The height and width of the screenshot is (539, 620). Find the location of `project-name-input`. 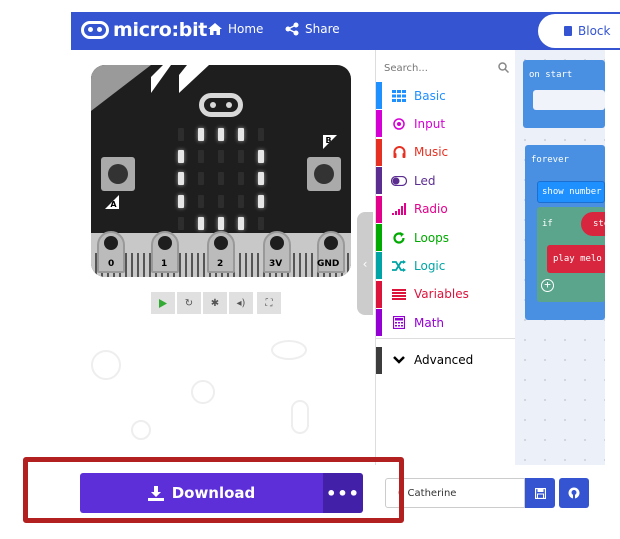

project-name-input is located at coordinates (455, 493).